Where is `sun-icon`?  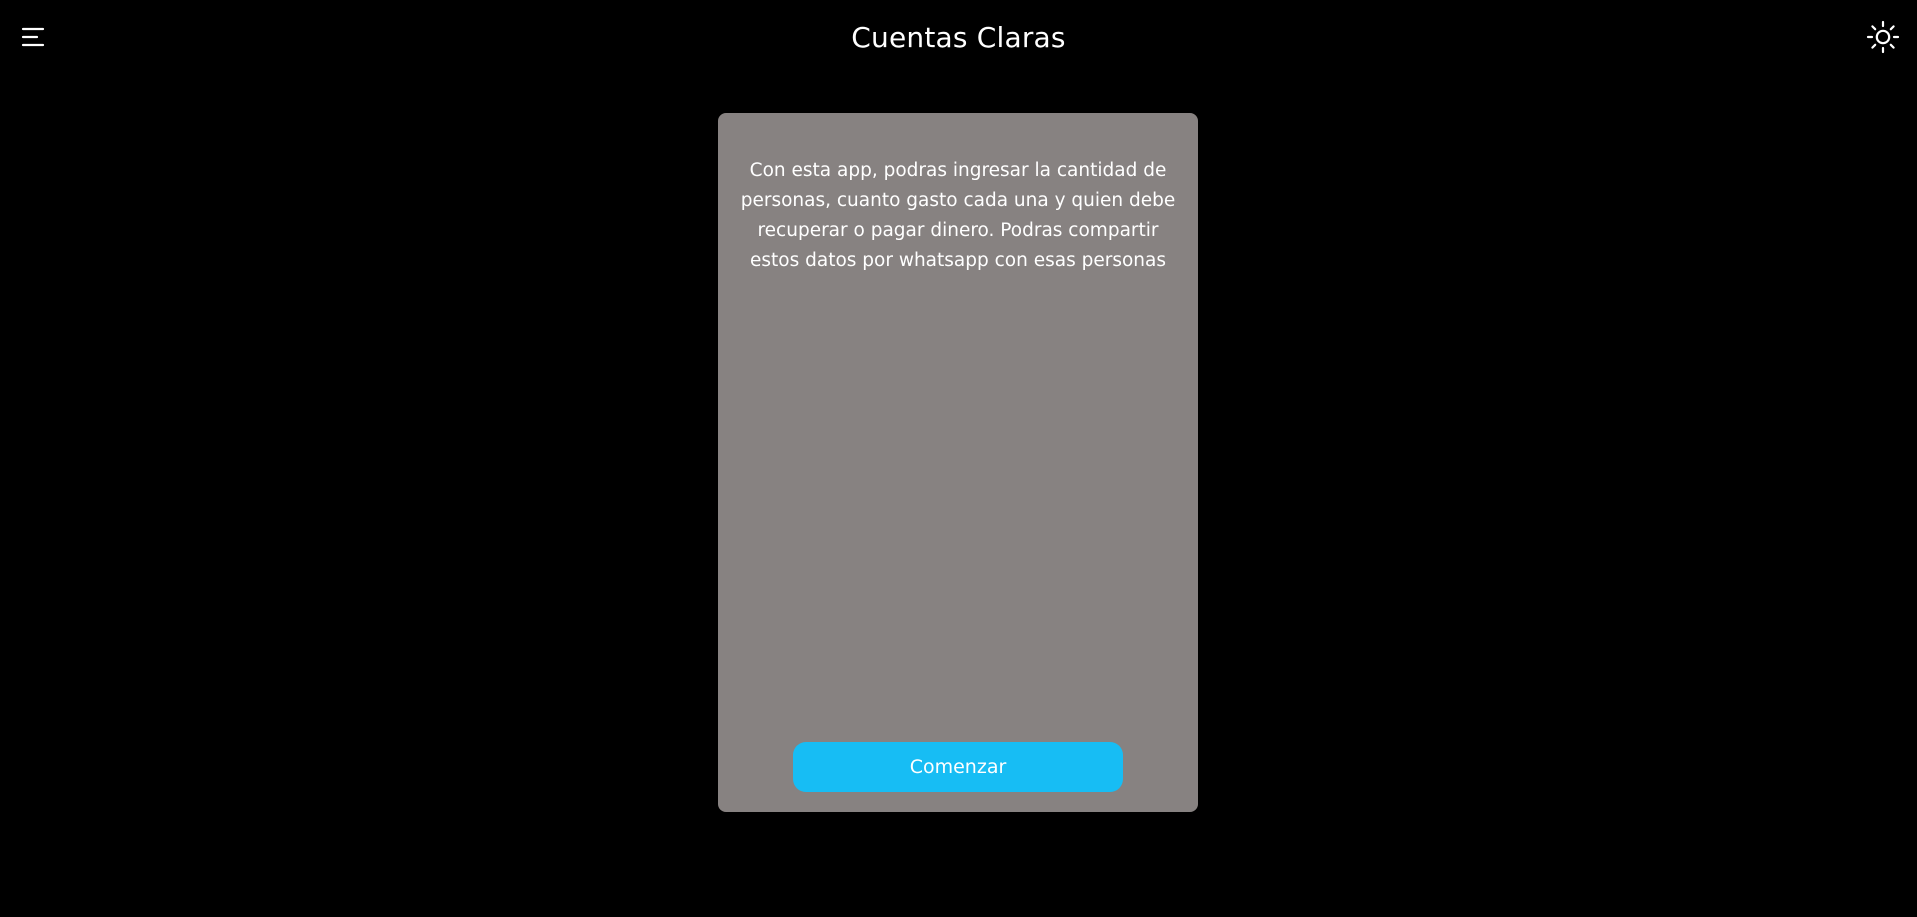
sun-icon is located at coordinates (1883, 37).